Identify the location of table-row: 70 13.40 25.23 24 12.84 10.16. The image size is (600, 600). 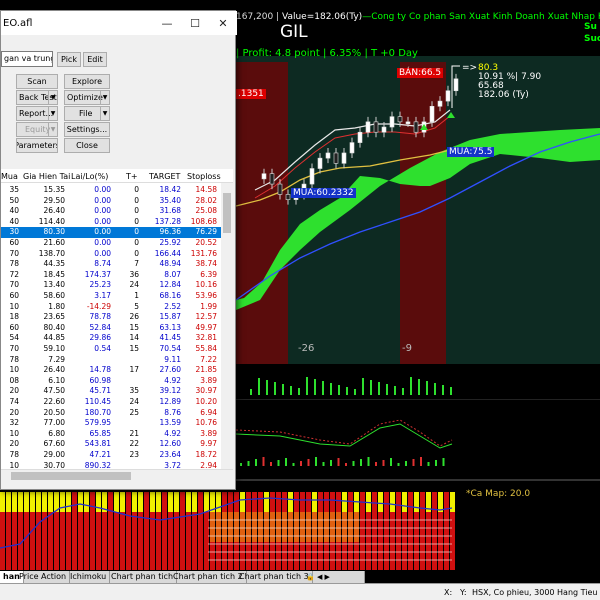
(111, 285).